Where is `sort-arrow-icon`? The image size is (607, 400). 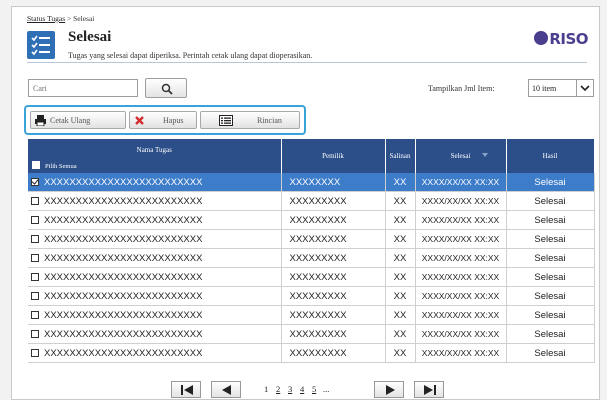 sort-arrow-icon is located at coordinates (484, 155).